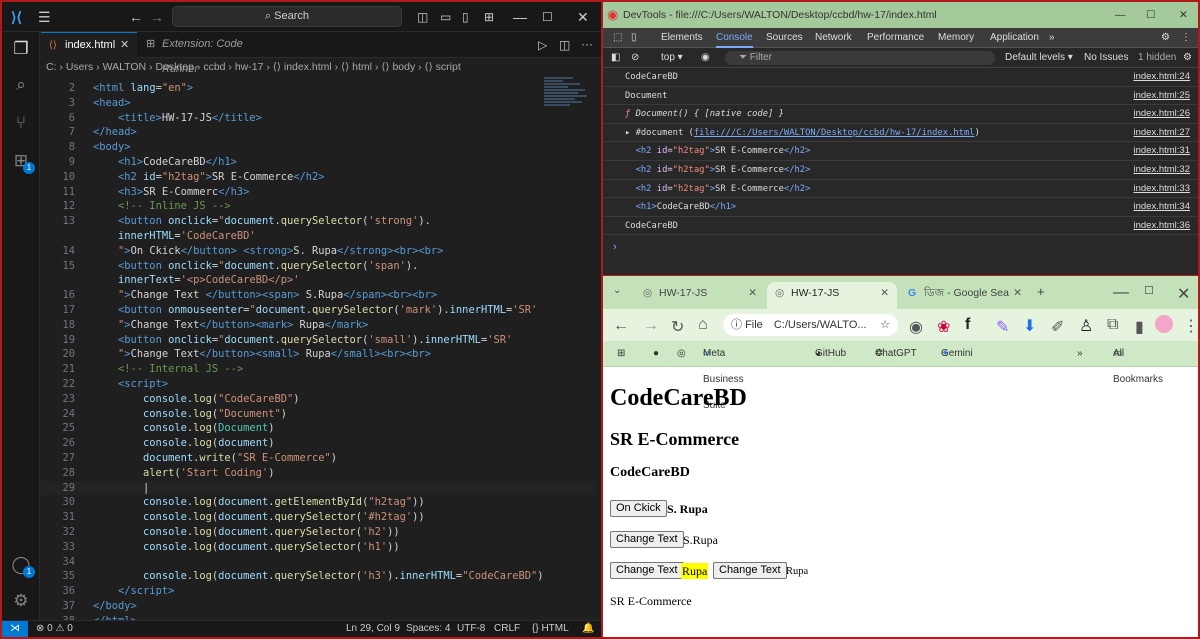  What do you see at coordinates (318, 488) in the screenshot?
I see `code-line: 29 |` at bounding box center [318, 488].